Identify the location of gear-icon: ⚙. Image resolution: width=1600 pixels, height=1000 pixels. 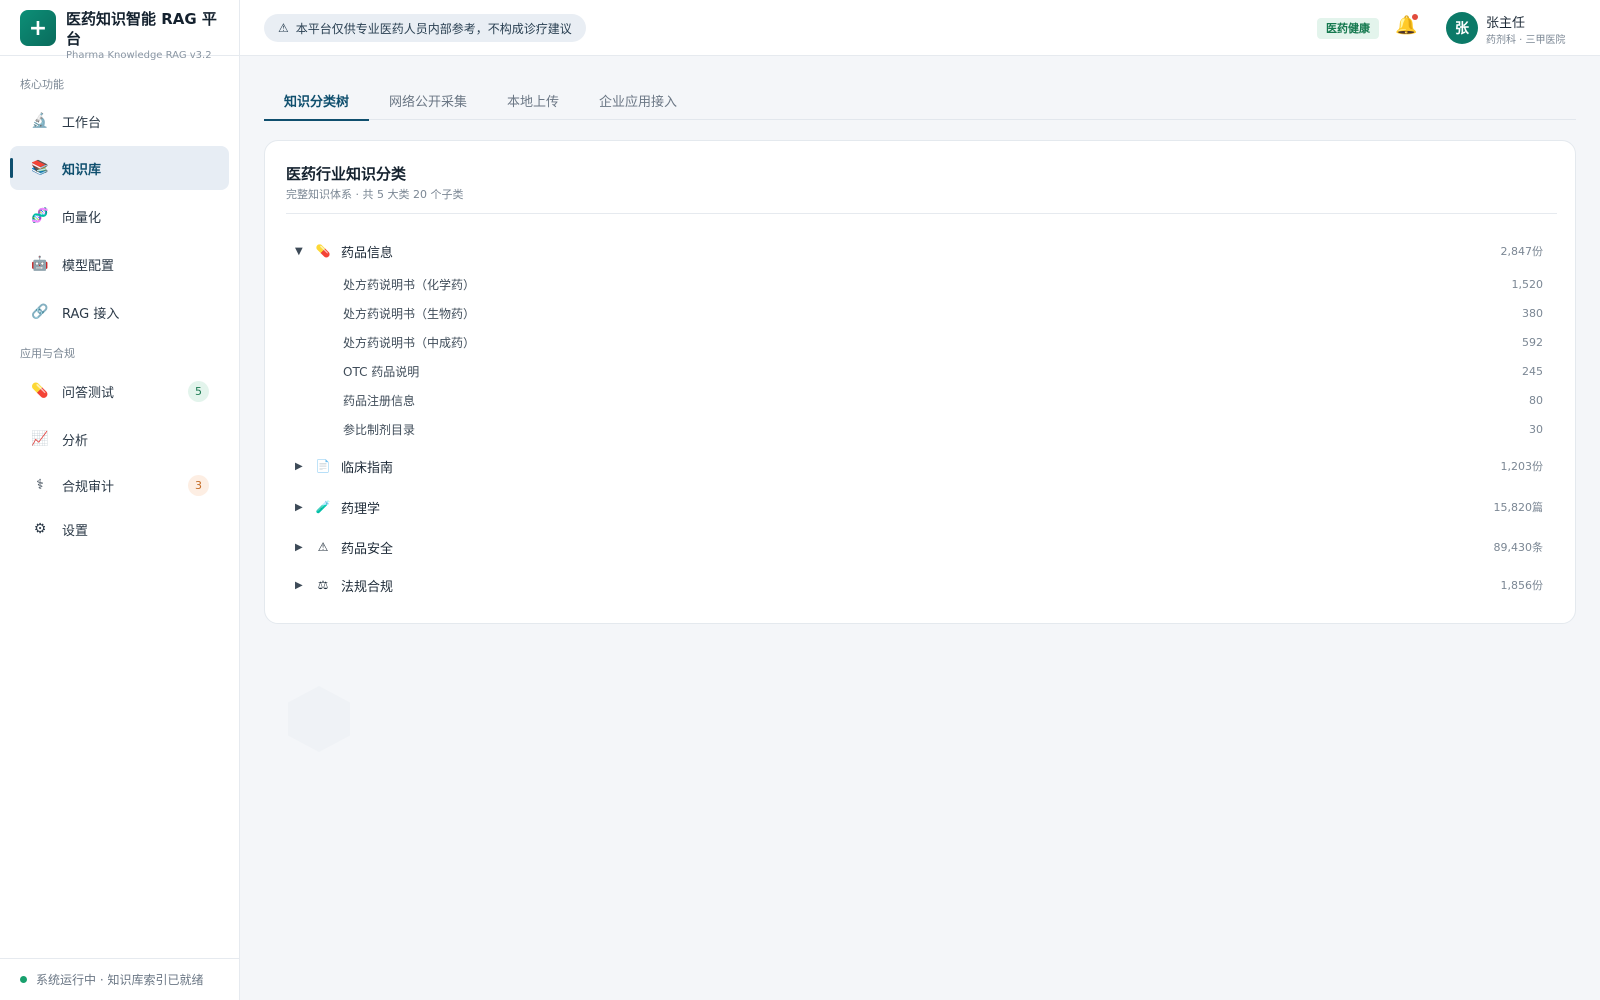
(40, 529).